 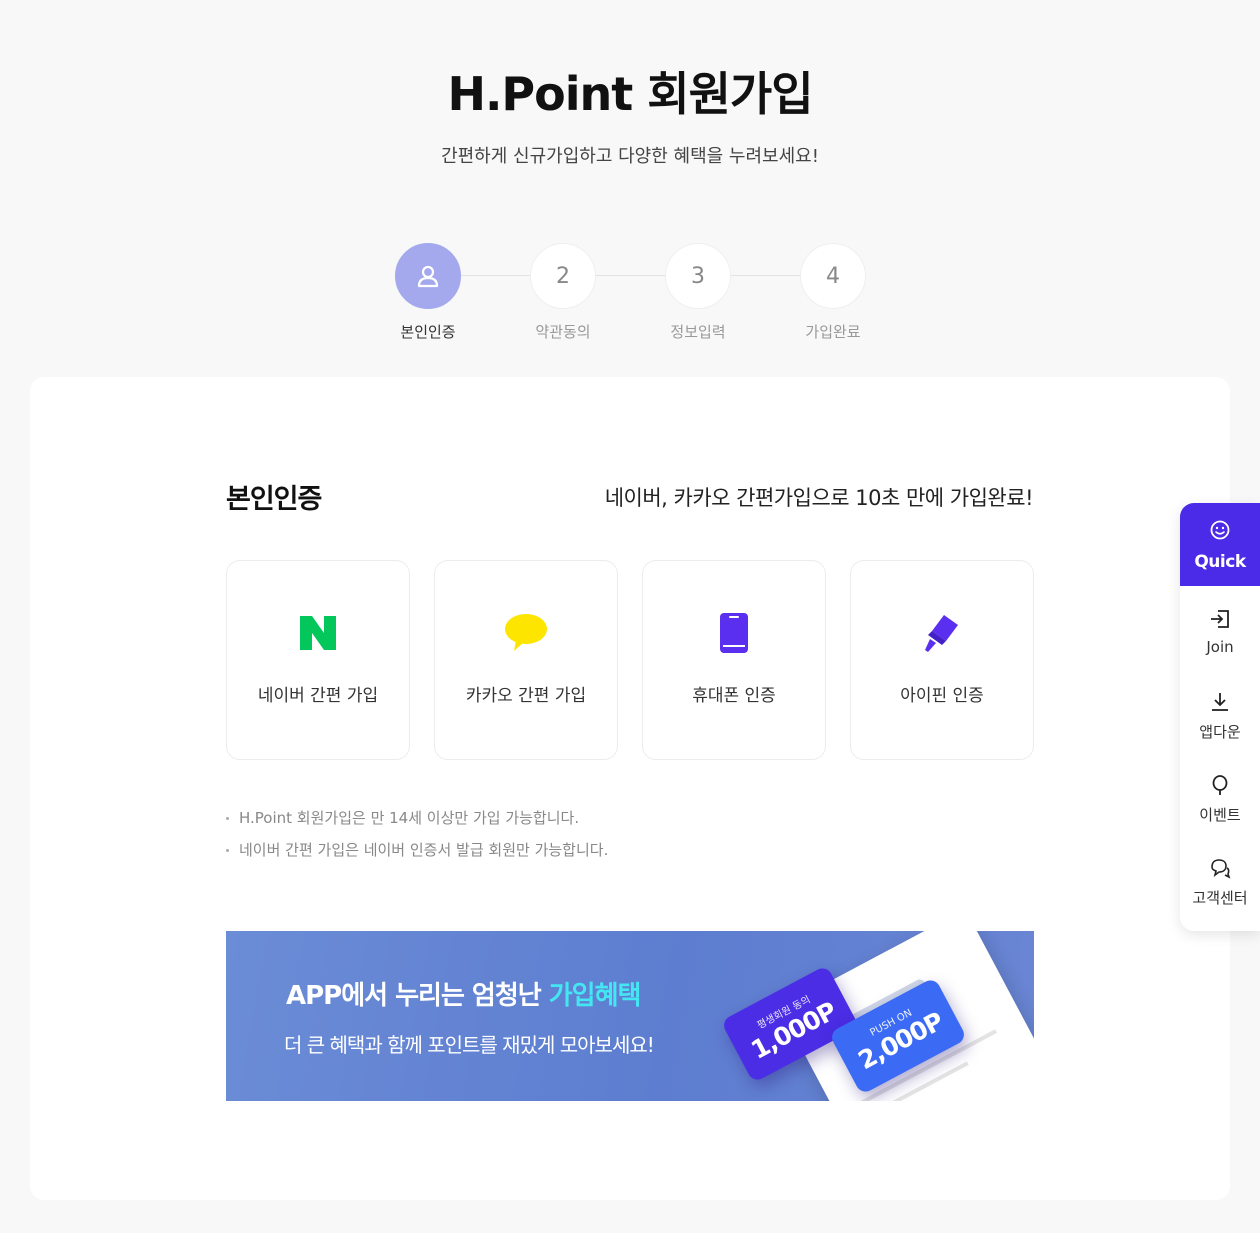 What do you see at coordinates (629, 275) in the screenshot?
I see `steps-connector` at bounding box center [629, 275].